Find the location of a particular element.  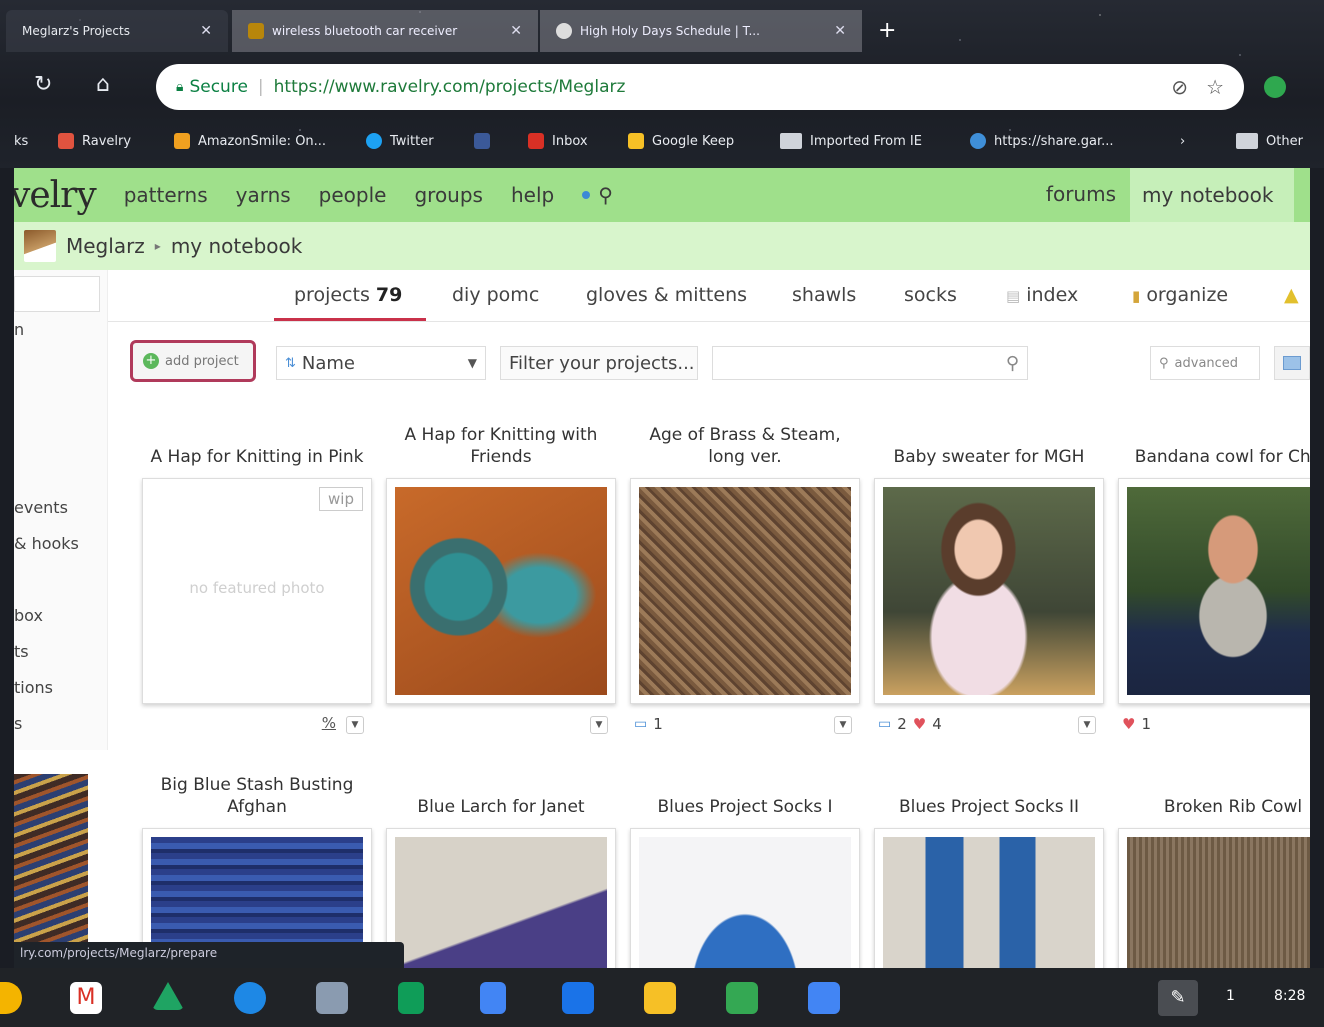

project-card: Baby sweater for MGH ▭ 2 ♥ 4 ▼ is located at coordinates (989, 583).